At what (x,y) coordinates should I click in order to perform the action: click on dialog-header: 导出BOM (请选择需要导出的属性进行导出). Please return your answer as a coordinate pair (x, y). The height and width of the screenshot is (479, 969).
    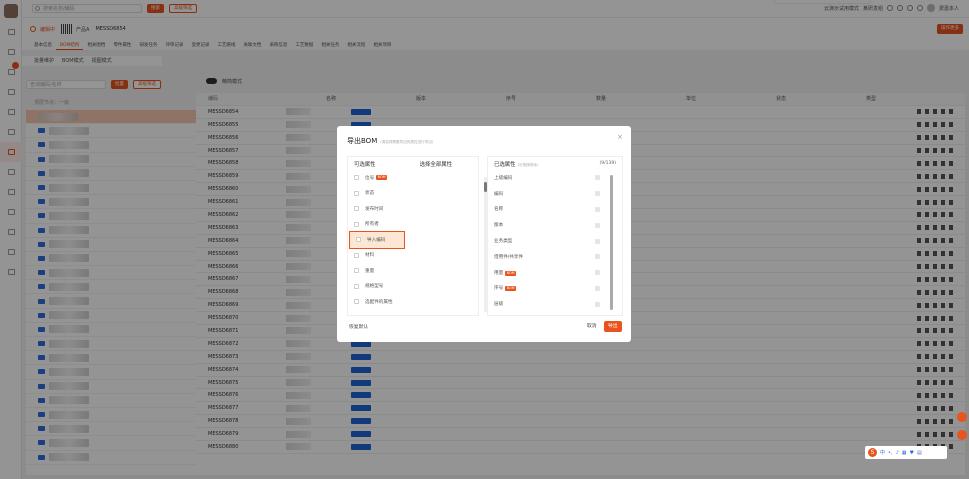
    Looking at the image, I should click on (390, 141).